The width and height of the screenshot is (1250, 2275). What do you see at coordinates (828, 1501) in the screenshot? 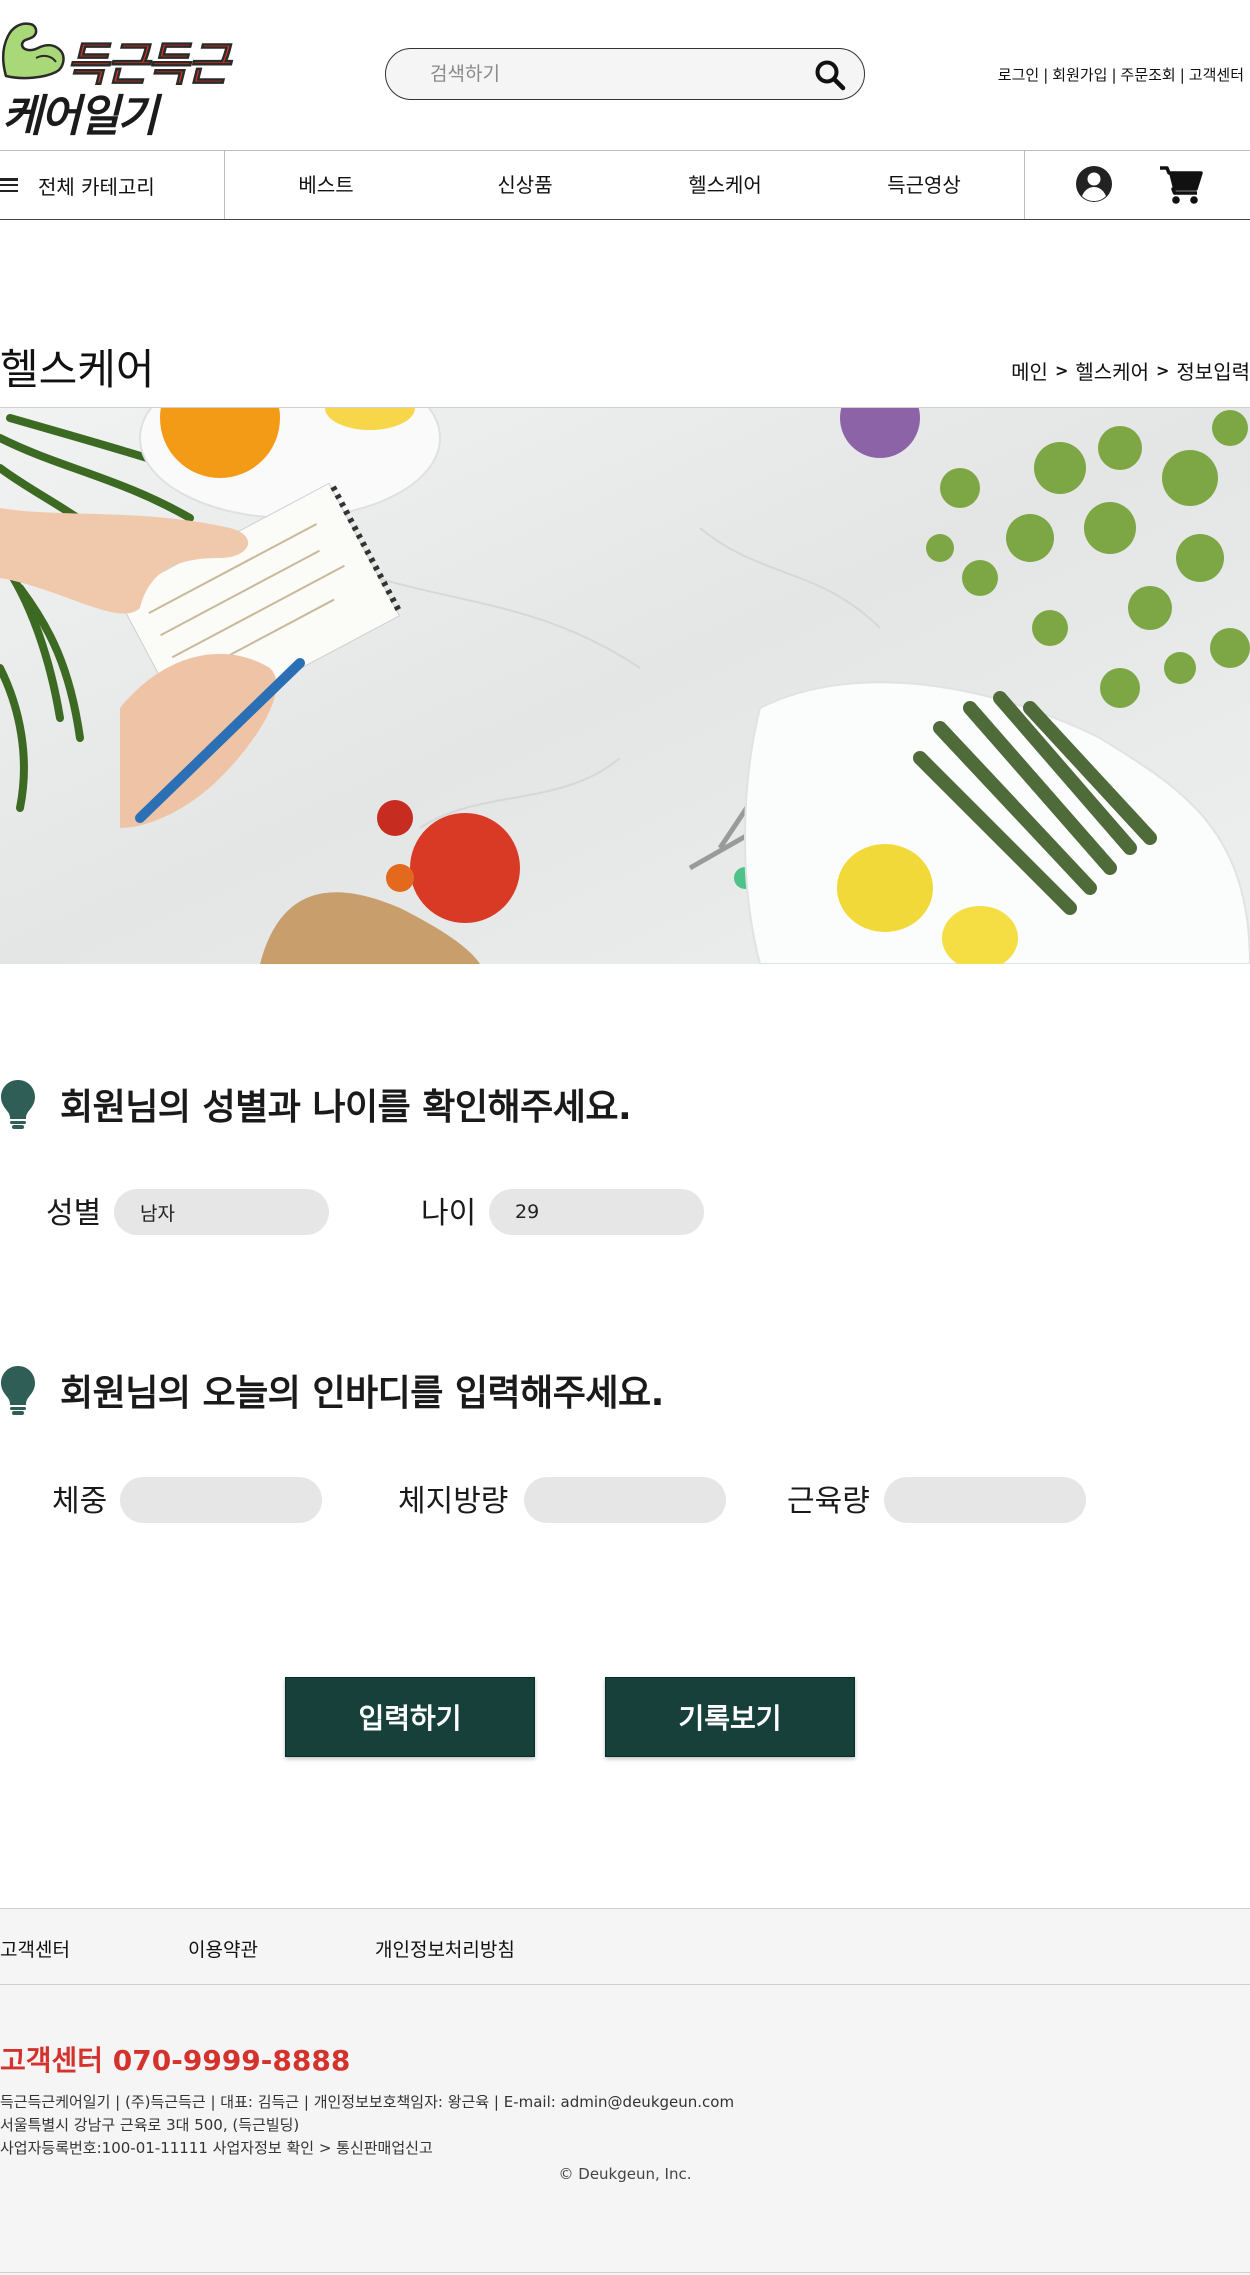
I see `muscle-mass-label: 근육량` at bounding box center [828, 1501].